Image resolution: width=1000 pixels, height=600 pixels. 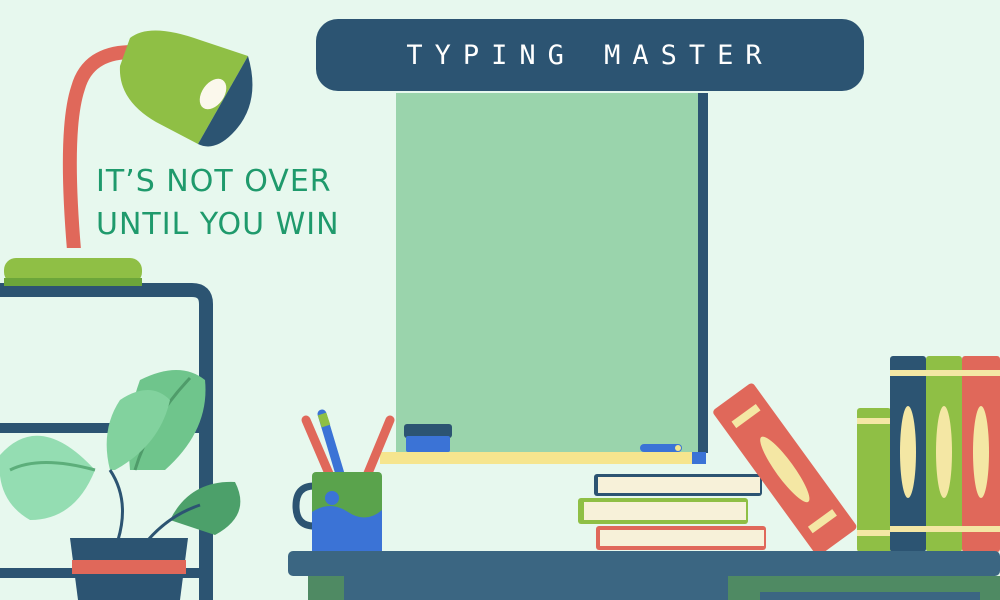 What do you see at coordinates (218, 203) in the screenshot?
I see `motto-text: IT’S NOT OVER UNTIL YOU WIN` at bounding box center [218, 203].